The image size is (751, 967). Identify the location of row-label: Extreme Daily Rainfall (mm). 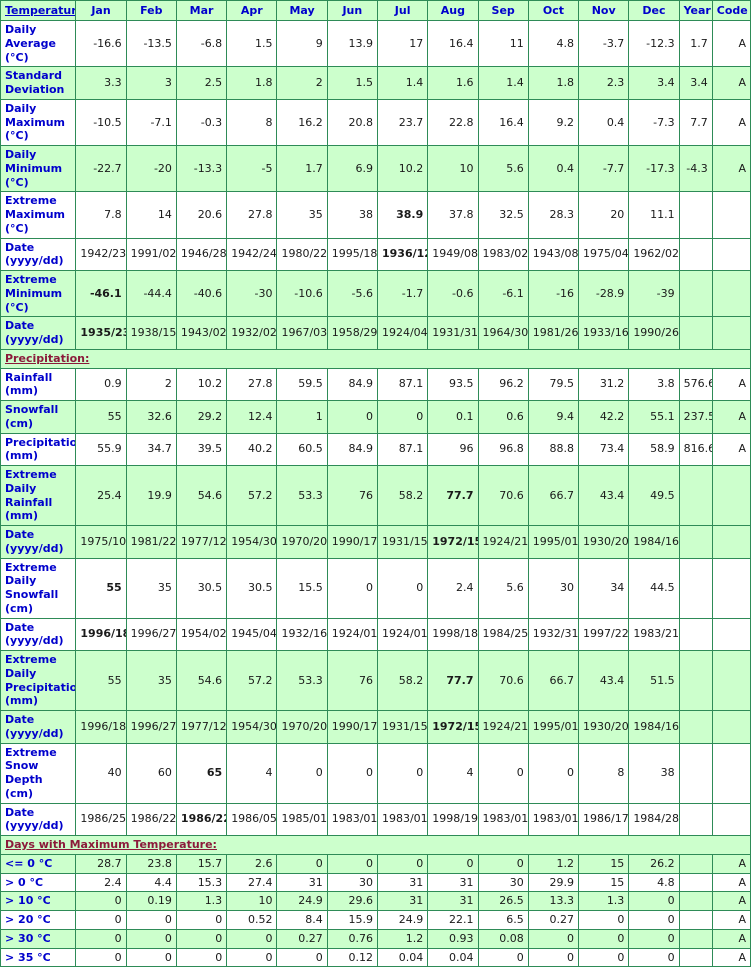
(38, 495).